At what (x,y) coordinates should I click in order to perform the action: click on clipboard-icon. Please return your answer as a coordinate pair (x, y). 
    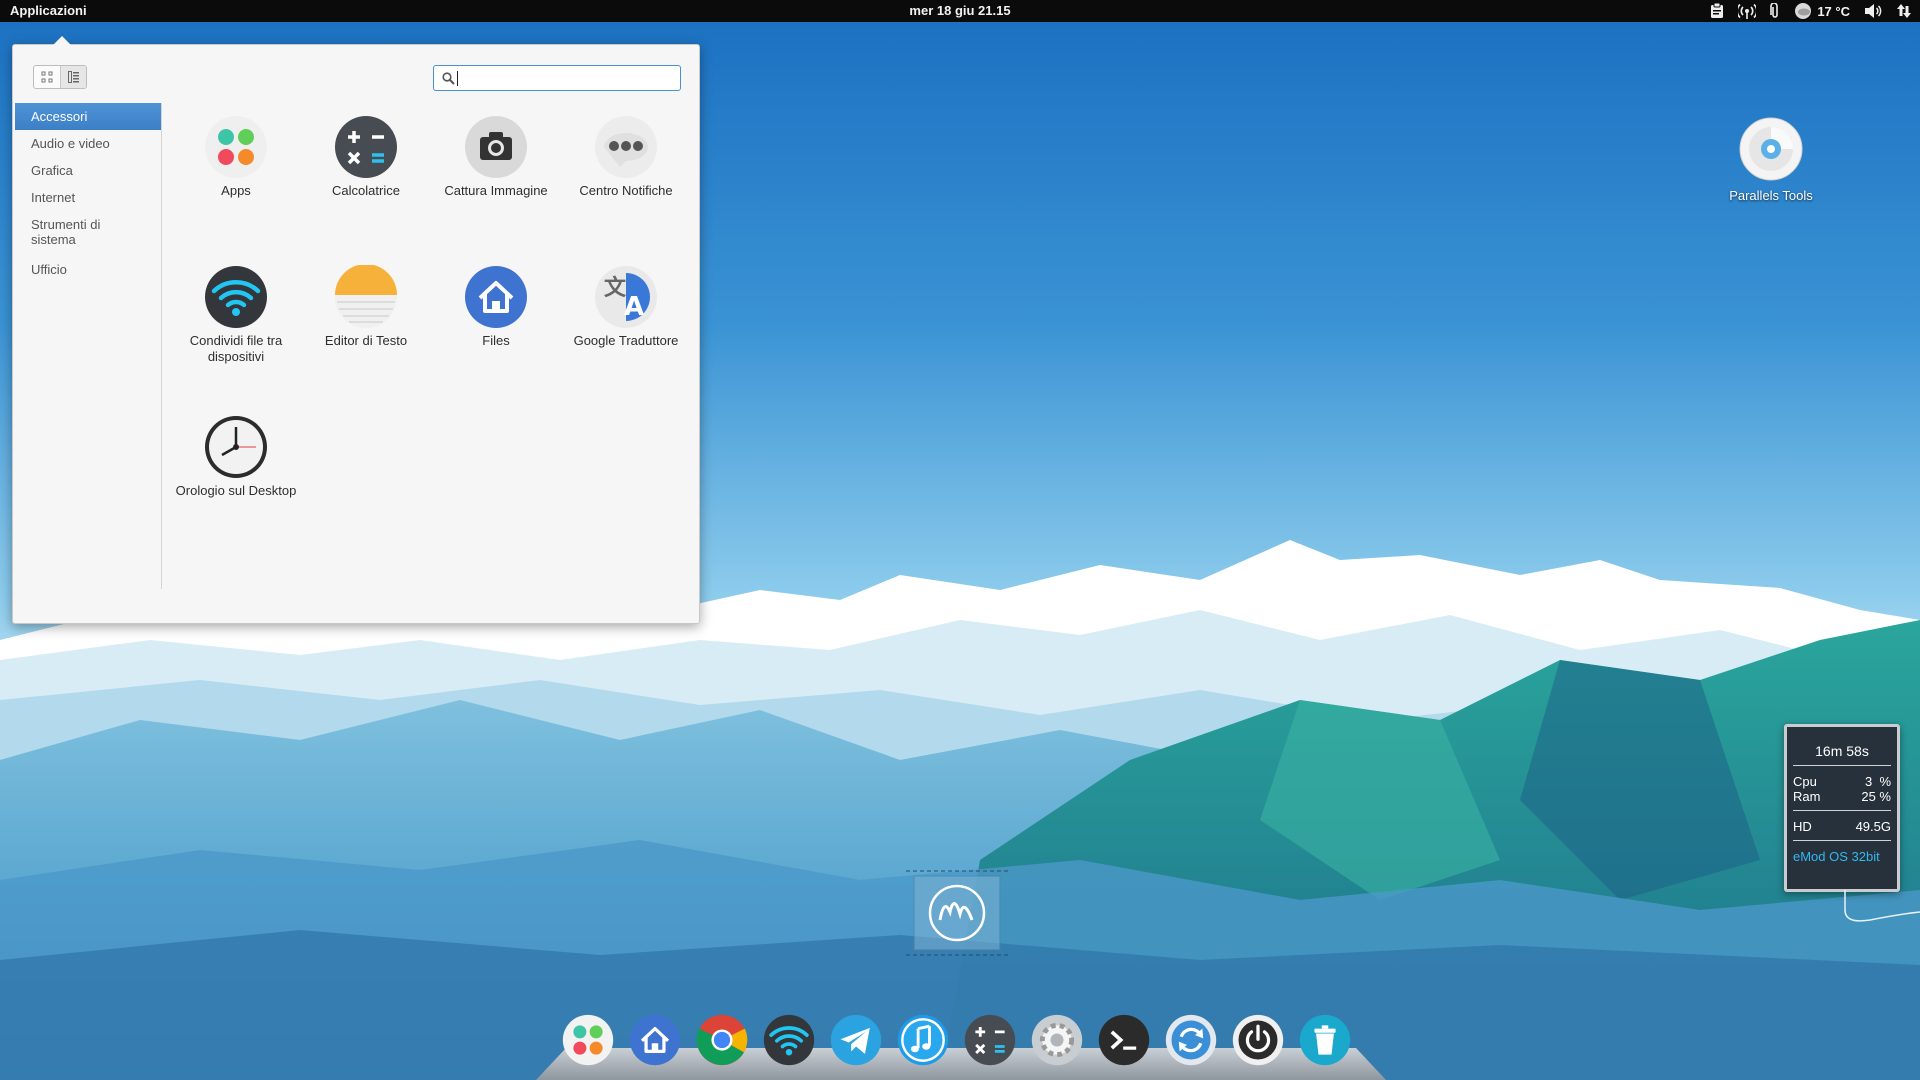
    Looking at the image, I should click on (1717, 11).